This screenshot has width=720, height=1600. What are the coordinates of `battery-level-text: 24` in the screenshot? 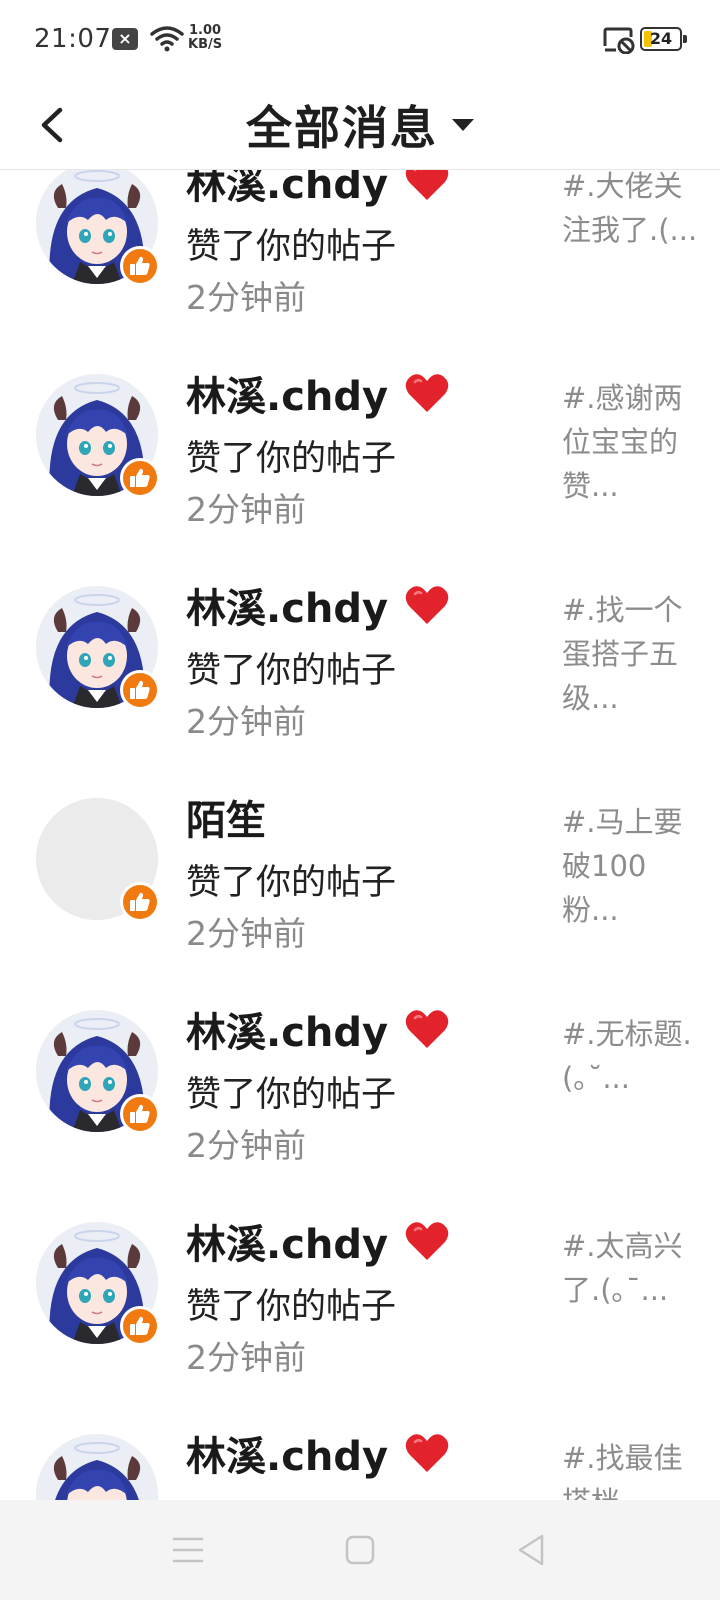 It's located at (661, 38).